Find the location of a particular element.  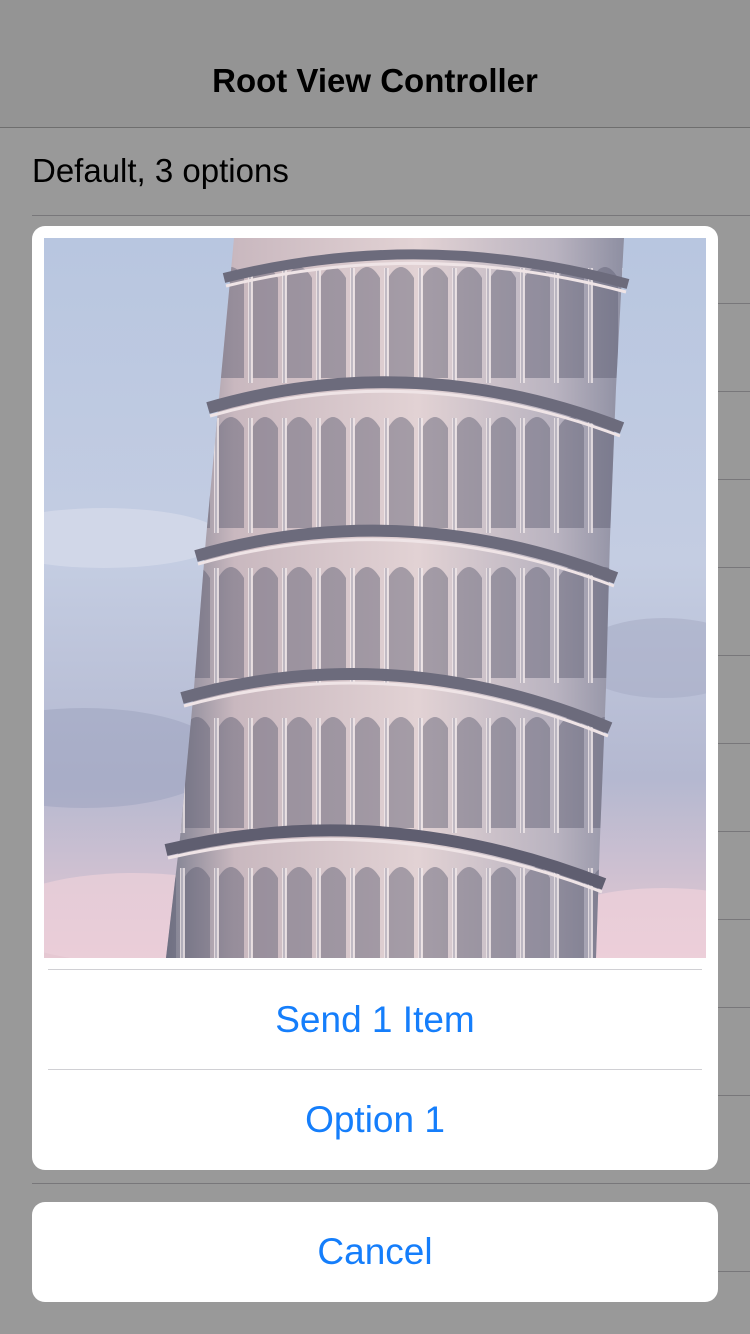

option-1-button: Option 1 is located at coordinates (375, 1120).